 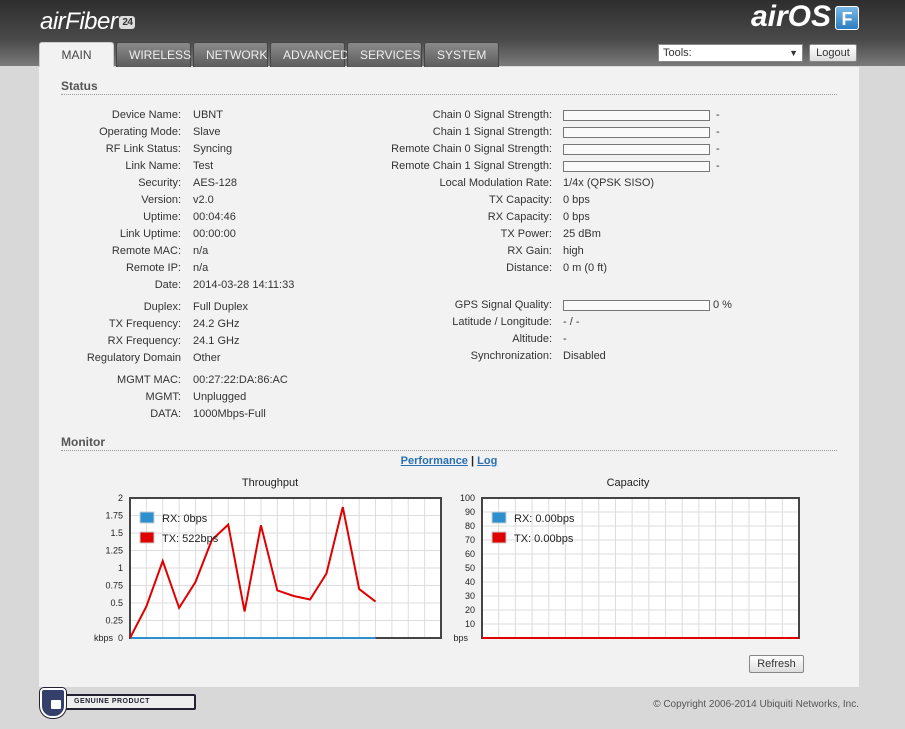 What do you see at coordinates (114, 621) in the screenshot?
I see `y-tick-label: 0.25` at bounding box center [114, 621].